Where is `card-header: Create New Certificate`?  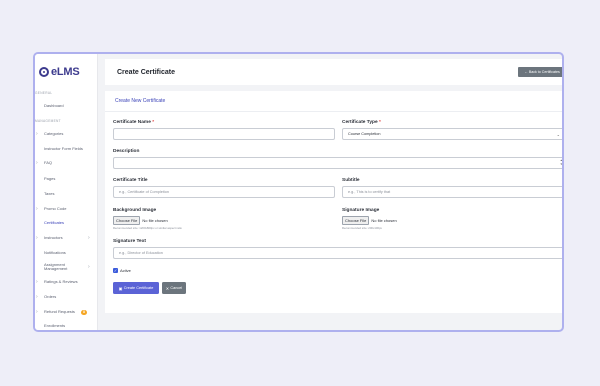
card-header: Create New Certificate is located at coordinates (333, 101).